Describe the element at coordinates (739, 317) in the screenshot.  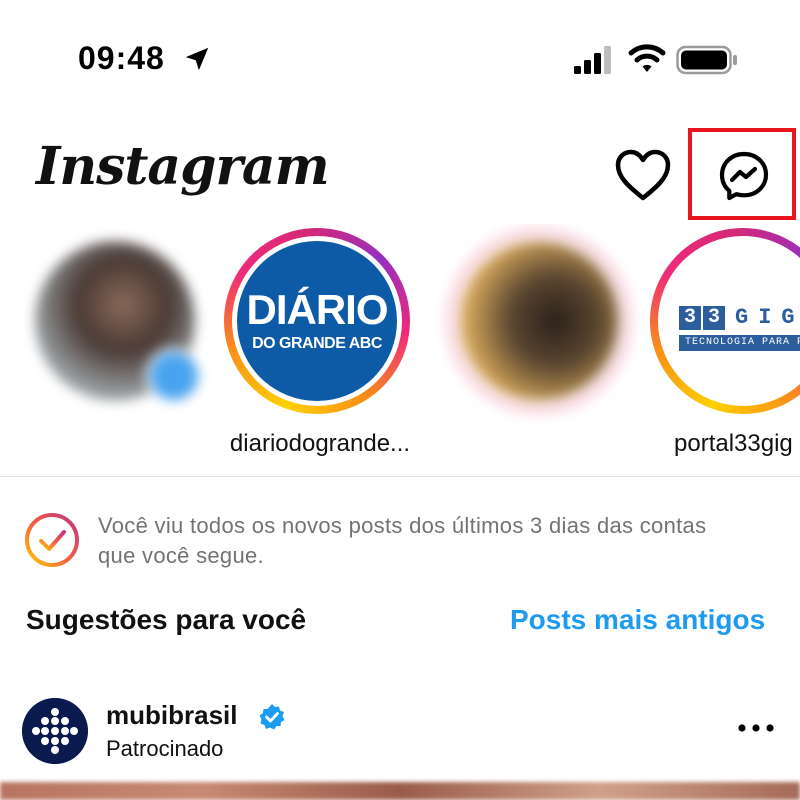
I see `portal33gig-logo: 3 3 GIG` at that location.